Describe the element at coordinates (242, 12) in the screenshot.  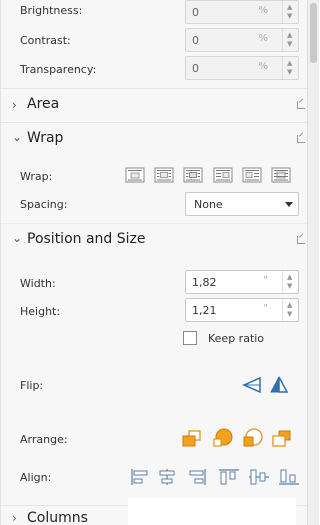
I see `brightness-spinbox: 0 % ▲ ▼` at that location.